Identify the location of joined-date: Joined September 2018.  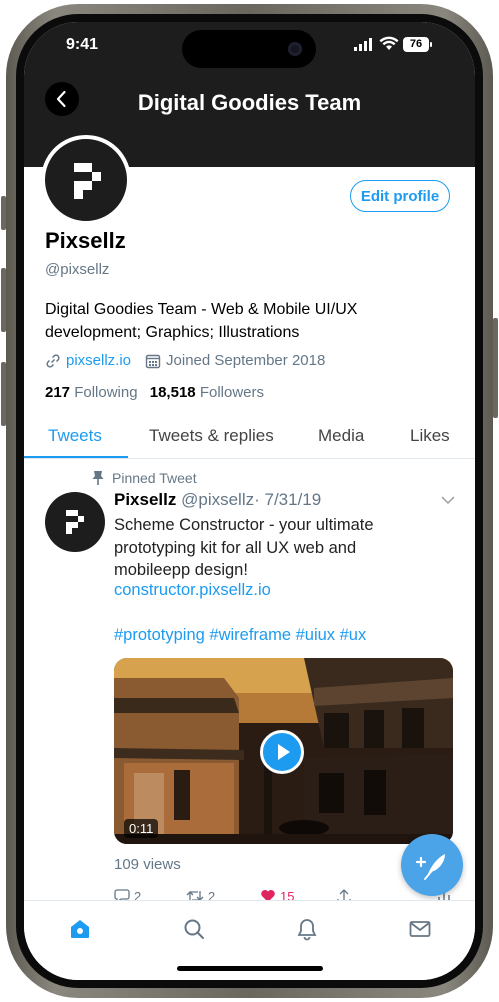
(246, 360).